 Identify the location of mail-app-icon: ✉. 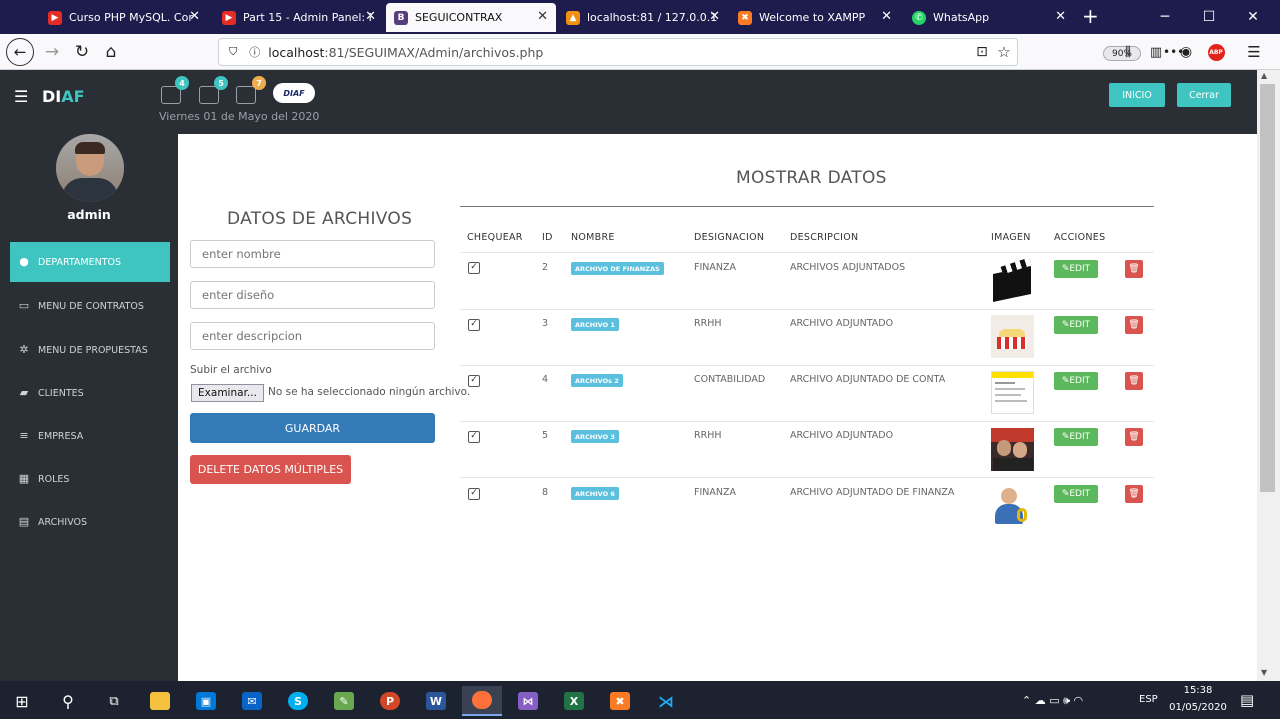
(252, 701).